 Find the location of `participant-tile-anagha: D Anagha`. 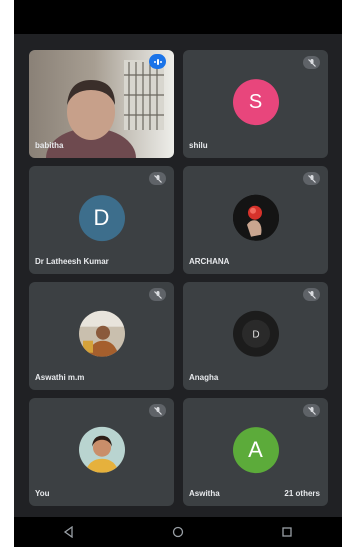

participant-tile-anagha: D Anagha is located at coordinates (255, 336).